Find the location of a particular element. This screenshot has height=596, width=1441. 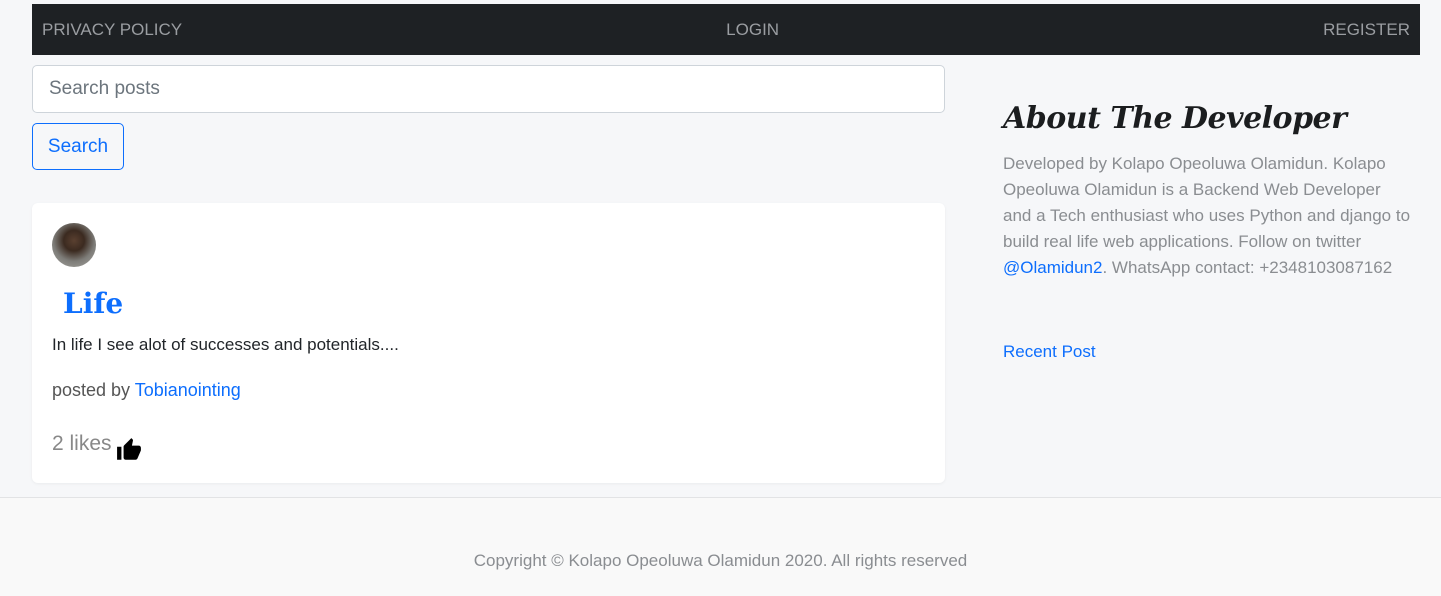

search-input is located at coordinates (488, 89).